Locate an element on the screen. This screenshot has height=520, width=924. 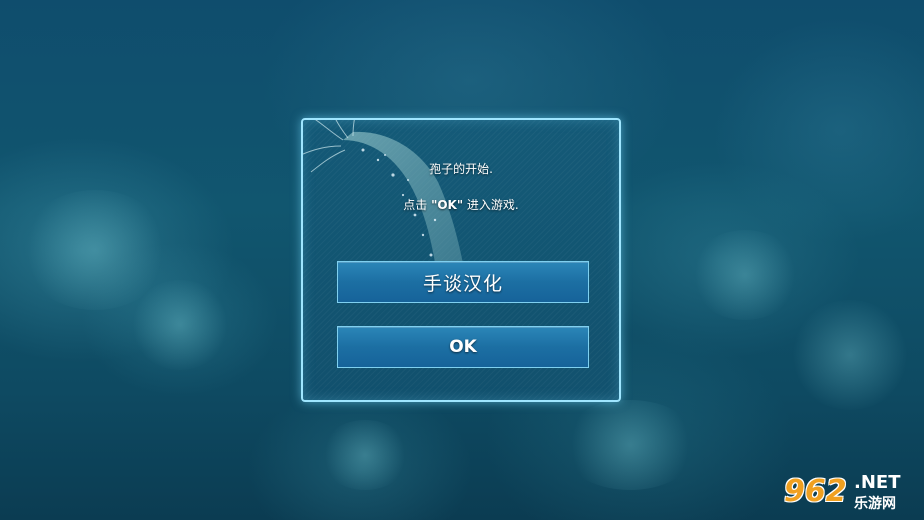
watermark-net: .NET is located at coordinates (877, 482).